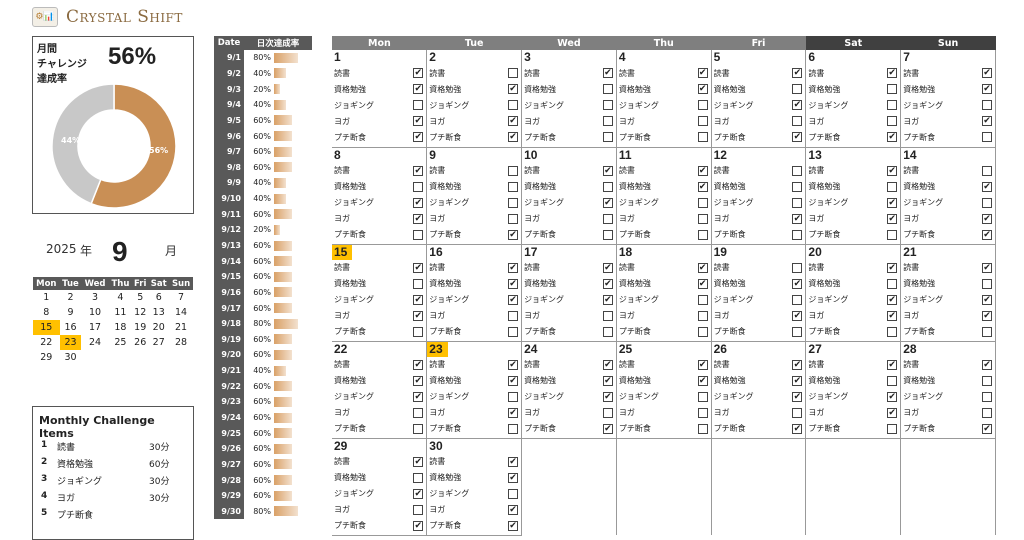 This screenshot has height=540, width=1024. What do you see at coordinates (158, 297) in the screenshot?
I see `mini-cal-day: 6` at bounding box center [158, 297].